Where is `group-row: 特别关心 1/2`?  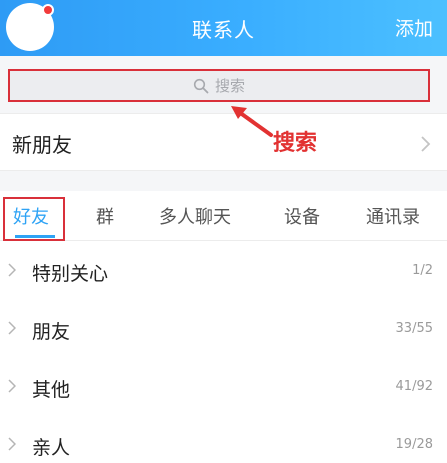
group-row: 特别关心 1/2 is located at coordinates (223, 270).